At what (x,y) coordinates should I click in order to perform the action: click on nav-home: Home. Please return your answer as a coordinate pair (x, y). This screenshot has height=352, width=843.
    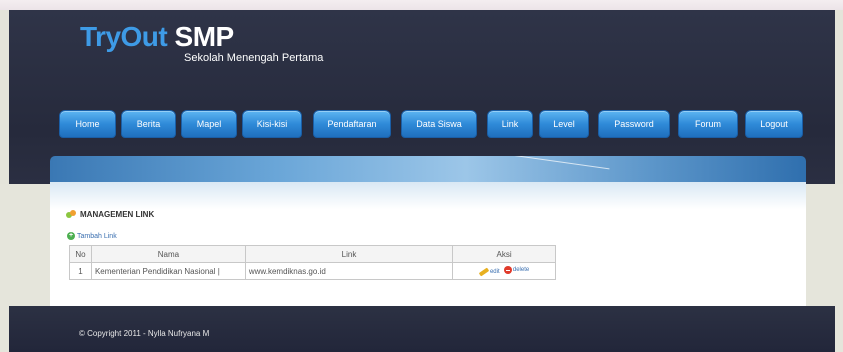
    Looking at the image, I should click on (87, 124).